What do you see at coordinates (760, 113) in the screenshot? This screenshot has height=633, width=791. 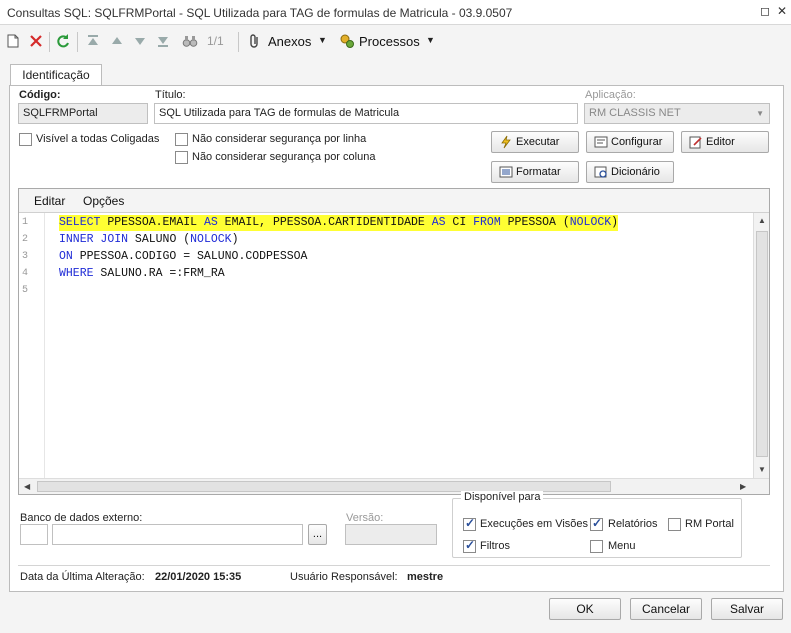 I see `chevron-down-icon: ▼` at bounding box center [760, 113].